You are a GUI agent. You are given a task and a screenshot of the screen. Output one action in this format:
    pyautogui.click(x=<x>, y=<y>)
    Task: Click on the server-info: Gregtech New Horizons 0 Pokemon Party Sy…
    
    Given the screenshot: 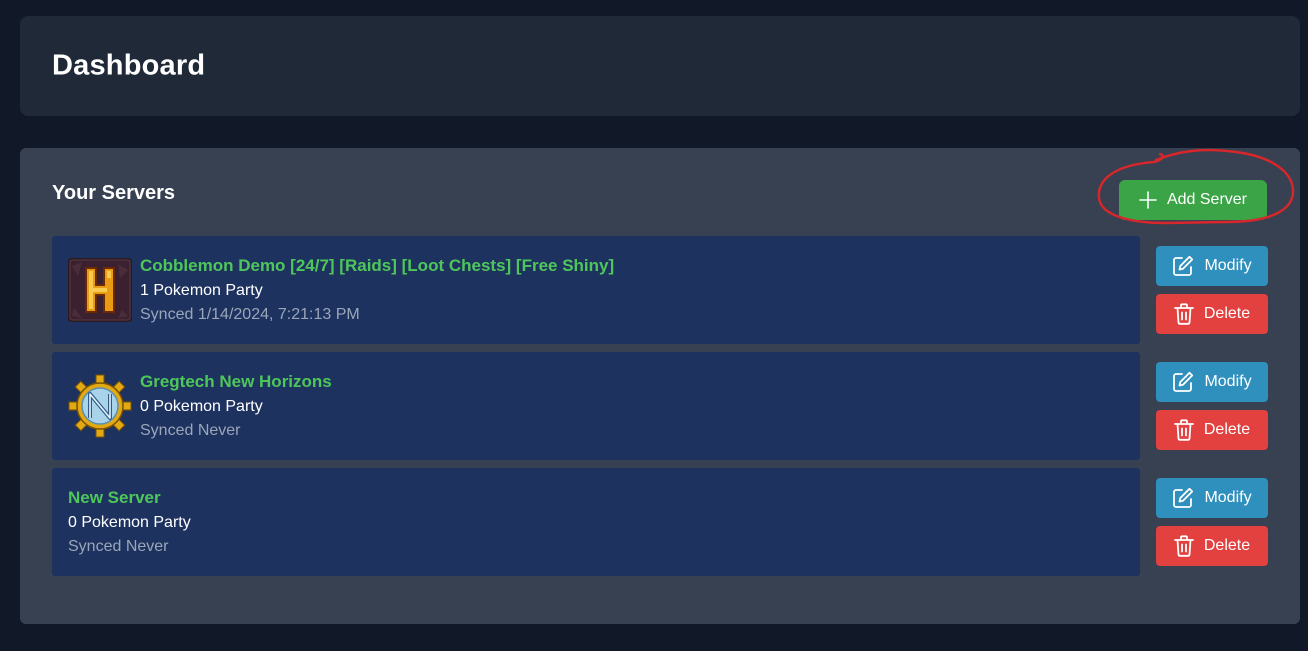 What is the action you would take?
    pyautogui.click(x=236, y=406)
    